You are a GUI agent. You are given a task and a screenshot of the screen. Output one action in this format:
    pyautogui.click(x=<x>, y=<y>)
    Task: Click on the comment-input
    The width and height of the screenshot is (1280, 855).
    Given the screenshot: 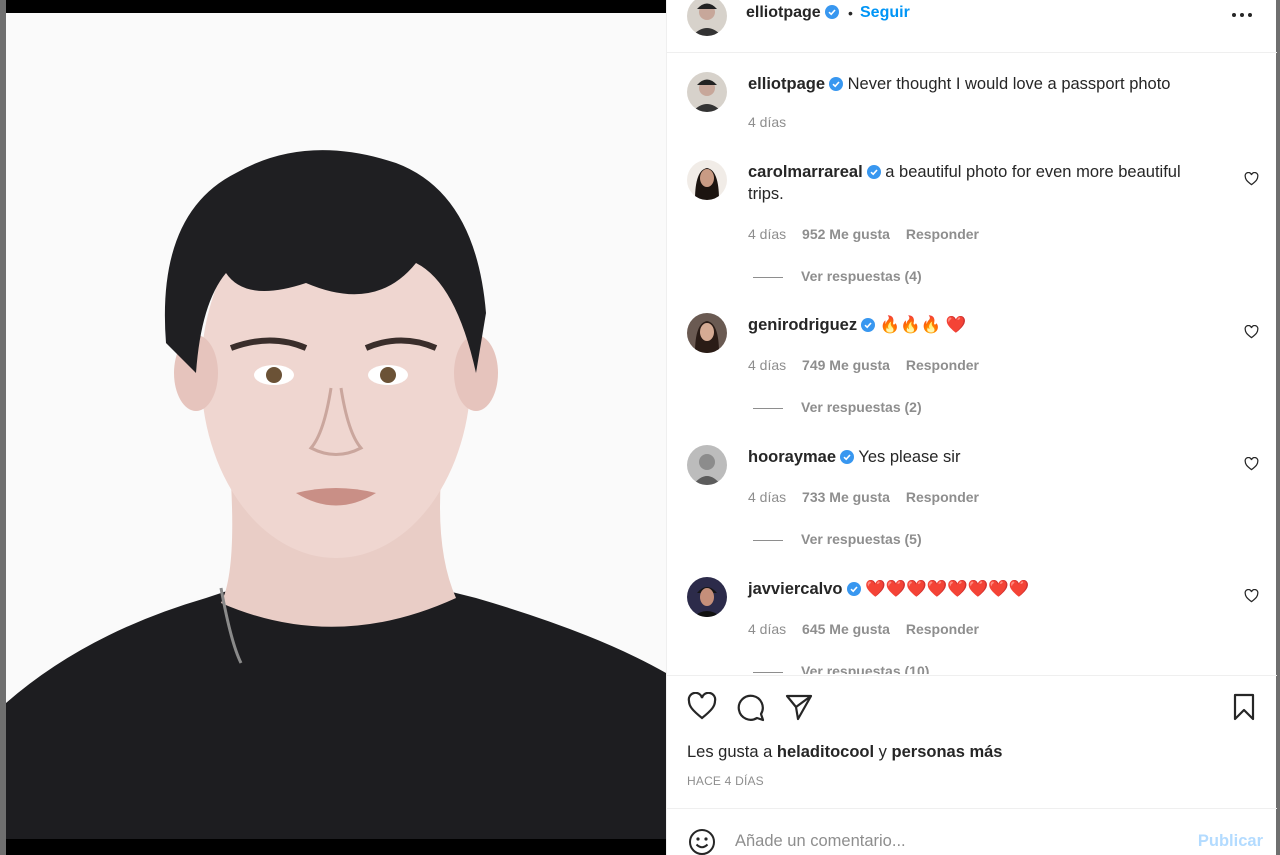 What is the action you would take?
    pyautogui.click(x=955, y=841)
    